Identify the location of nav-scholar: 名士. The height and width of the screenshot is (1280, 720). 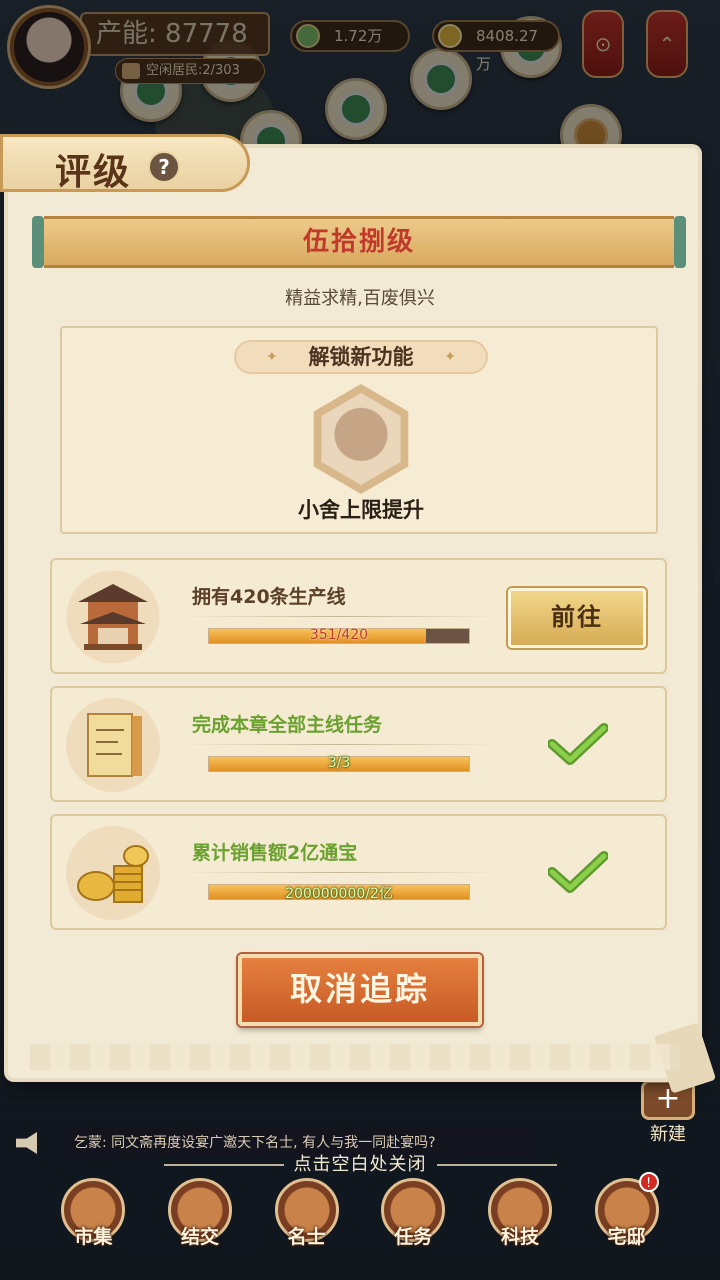
(307, 1226).